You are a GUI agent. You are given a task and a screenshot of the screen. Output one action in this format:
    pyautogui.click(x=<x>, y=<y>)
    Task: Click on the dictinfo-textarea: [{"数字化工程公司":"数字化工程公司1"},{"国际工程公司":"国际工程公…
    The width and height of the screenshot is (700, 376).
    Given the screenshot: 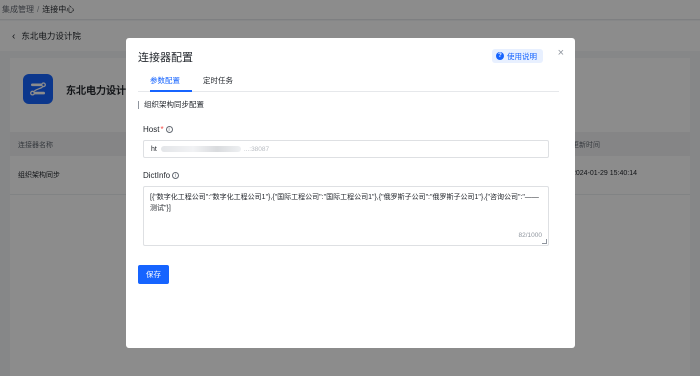 What is the action you would take?
    pyautogui.click(x=346, y=216)
    